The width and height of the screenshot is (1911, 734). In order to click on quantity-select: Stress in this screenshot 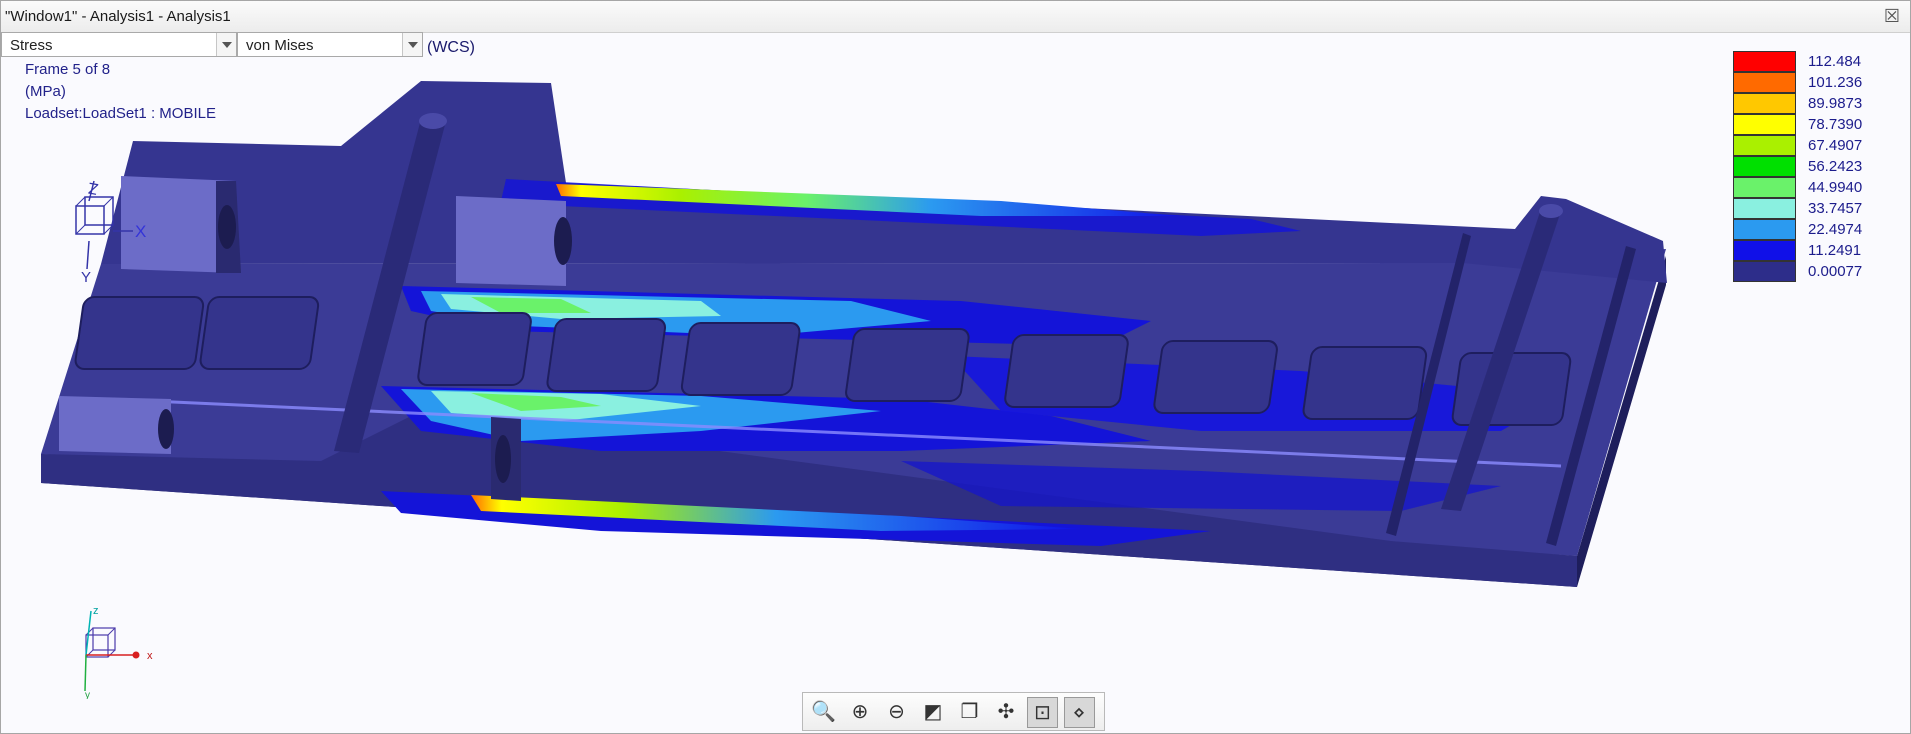, I will do `click(119, 44)`.